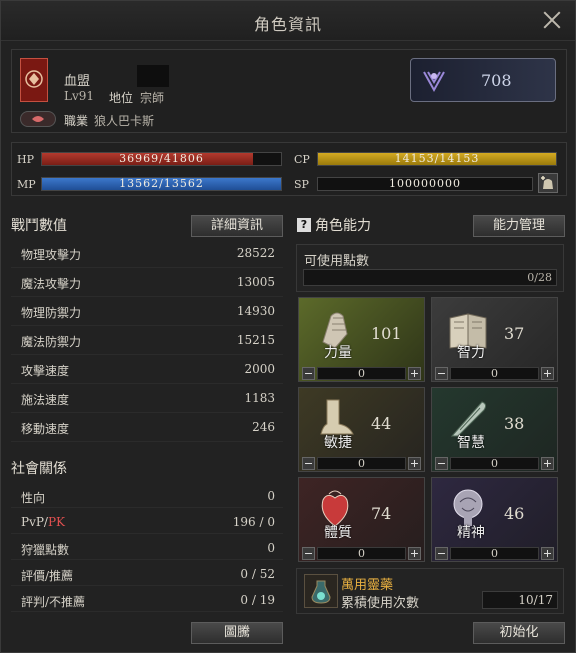  What do you see at coordinates (255, 340) in the screenshot?
I see `stat-value: 15215` at bounding box center [255, 340].